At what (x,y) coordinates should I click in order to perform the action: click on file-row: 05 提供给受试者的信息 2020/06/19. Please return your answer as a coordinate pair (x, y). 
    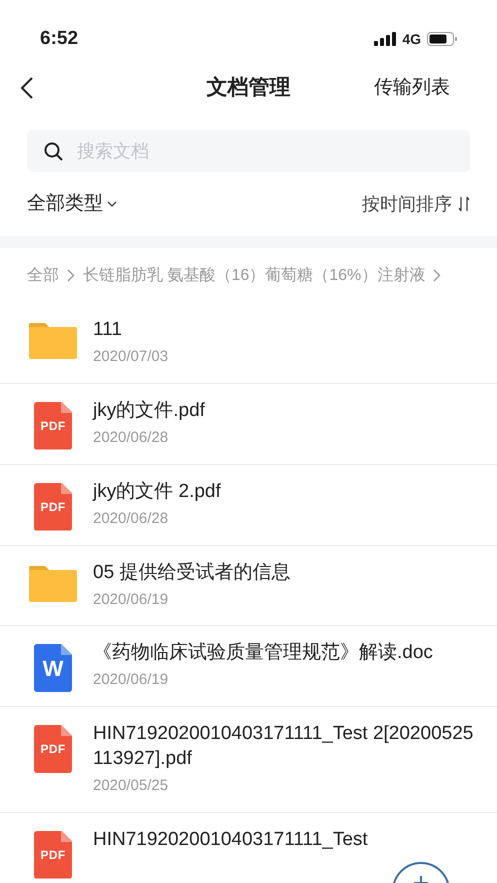
    Looking at the image, I should click on (248, 586).